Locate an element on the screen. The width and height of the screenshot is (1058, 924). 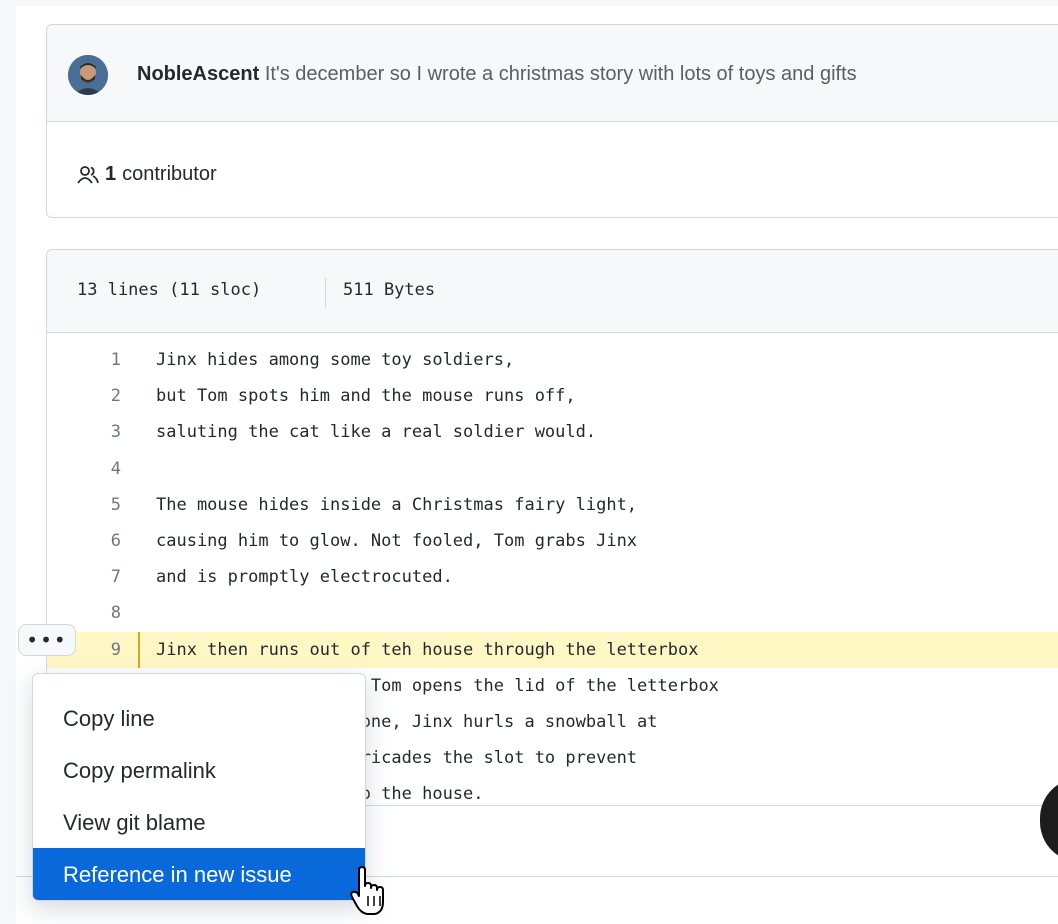
code-line: 7 and is promptly electrocuted. is located at coordinates (552, 577).